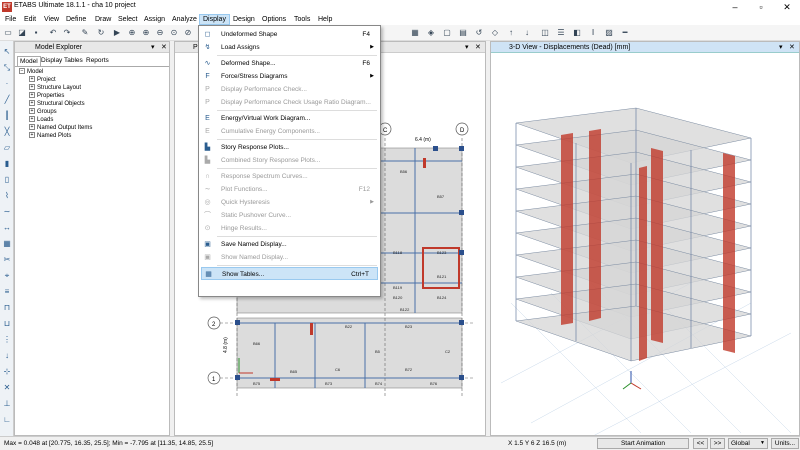 The width and height of the screenshot is (800, 450). Describe the element at coordinates (55, 88) in the screenshot. I see `tree-item: + Structure Layout` at that location.